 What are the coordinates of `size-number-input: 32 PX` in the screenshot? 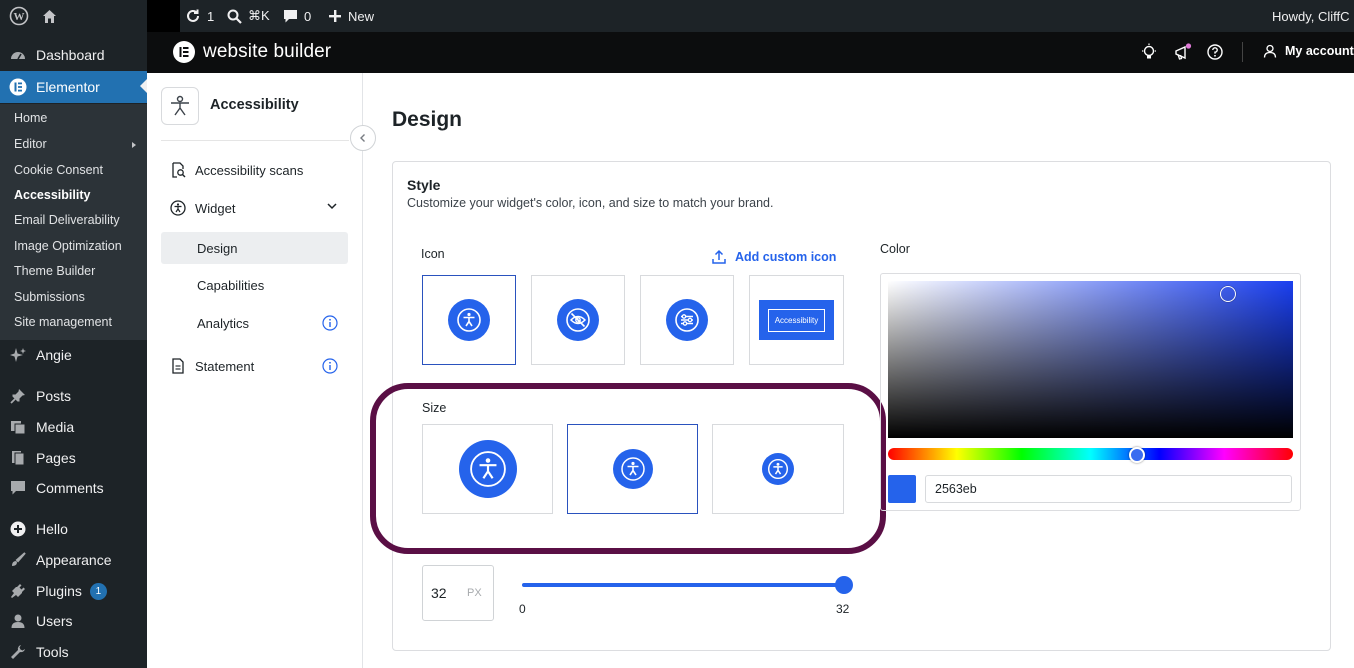 It's located at (458, 593).